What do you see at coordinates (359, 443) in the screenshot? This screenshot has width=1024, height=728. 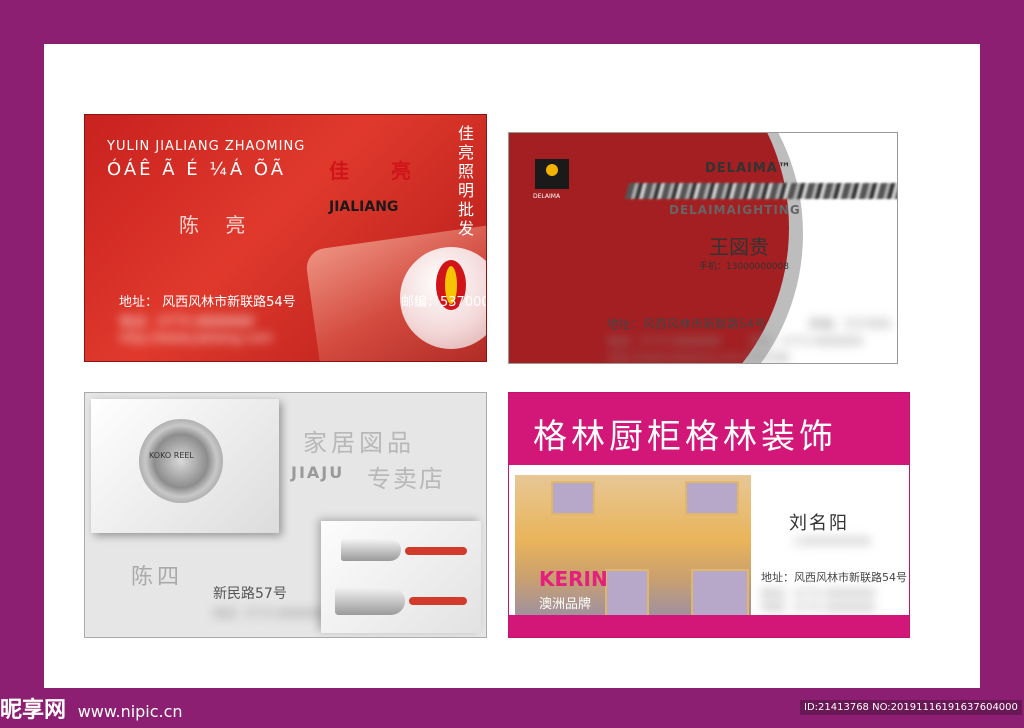 I see `shop-title: 家居図品` at bounding box center [359, 443].